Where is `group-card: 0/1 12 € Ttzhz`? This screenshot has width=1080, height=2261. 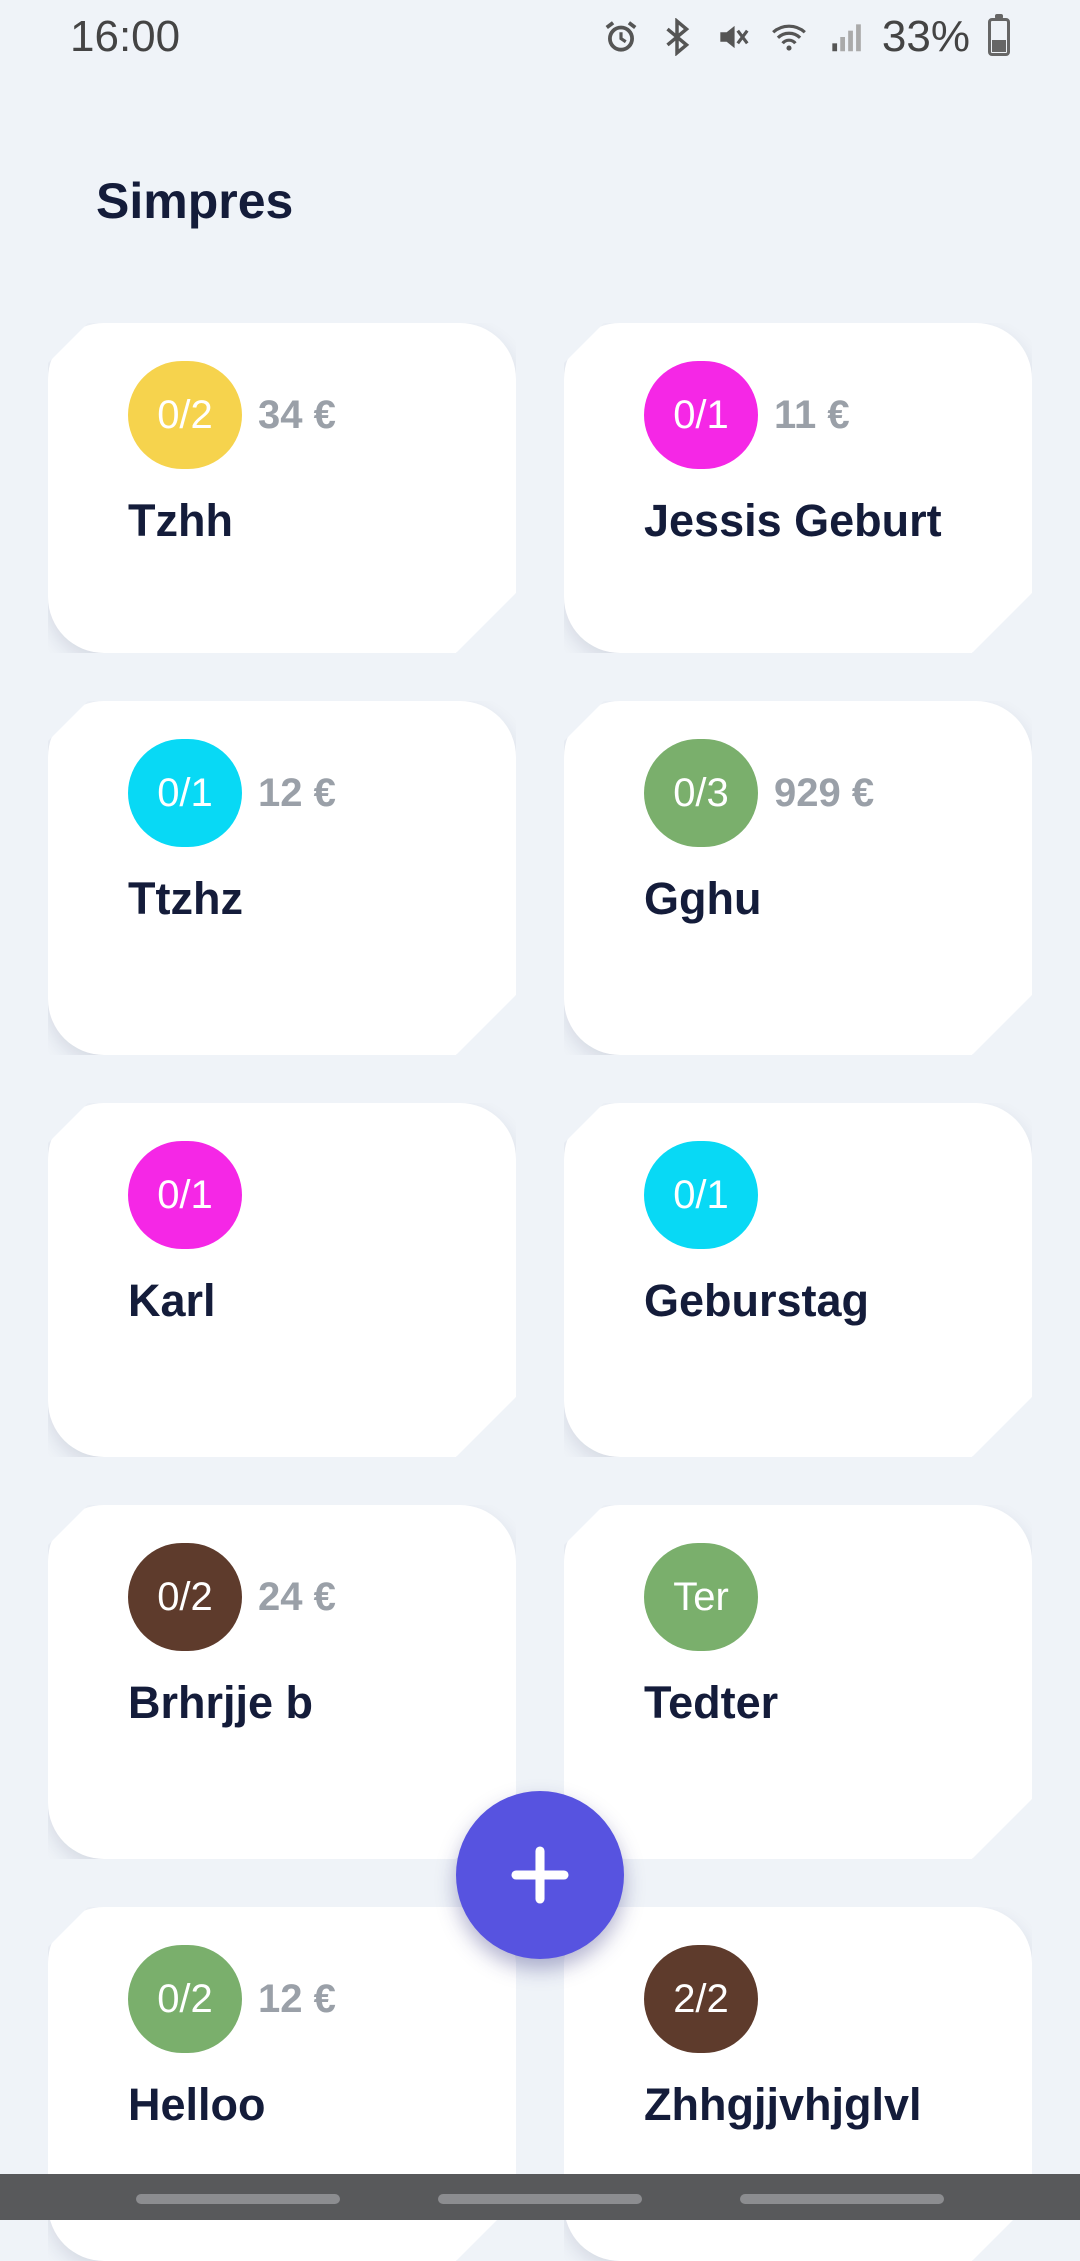
group-card: 0/1 12 € Ttzhz is located at coordinates (282, 878).